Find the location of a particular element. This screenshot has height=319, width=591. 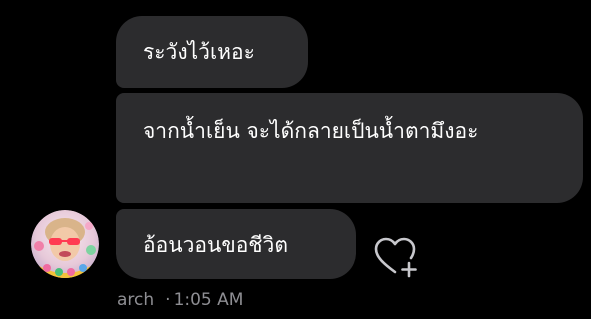

message-text: จากน้ำเย็น จะได้กลายเป็นน้ำตามึงอะ is located at coordinates (311, 131).